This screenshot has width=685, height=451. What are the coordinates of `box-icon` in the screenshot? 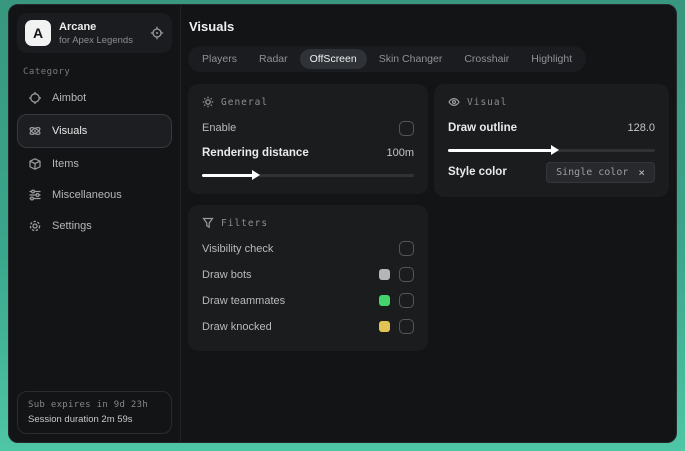 It's located at (35, 164).